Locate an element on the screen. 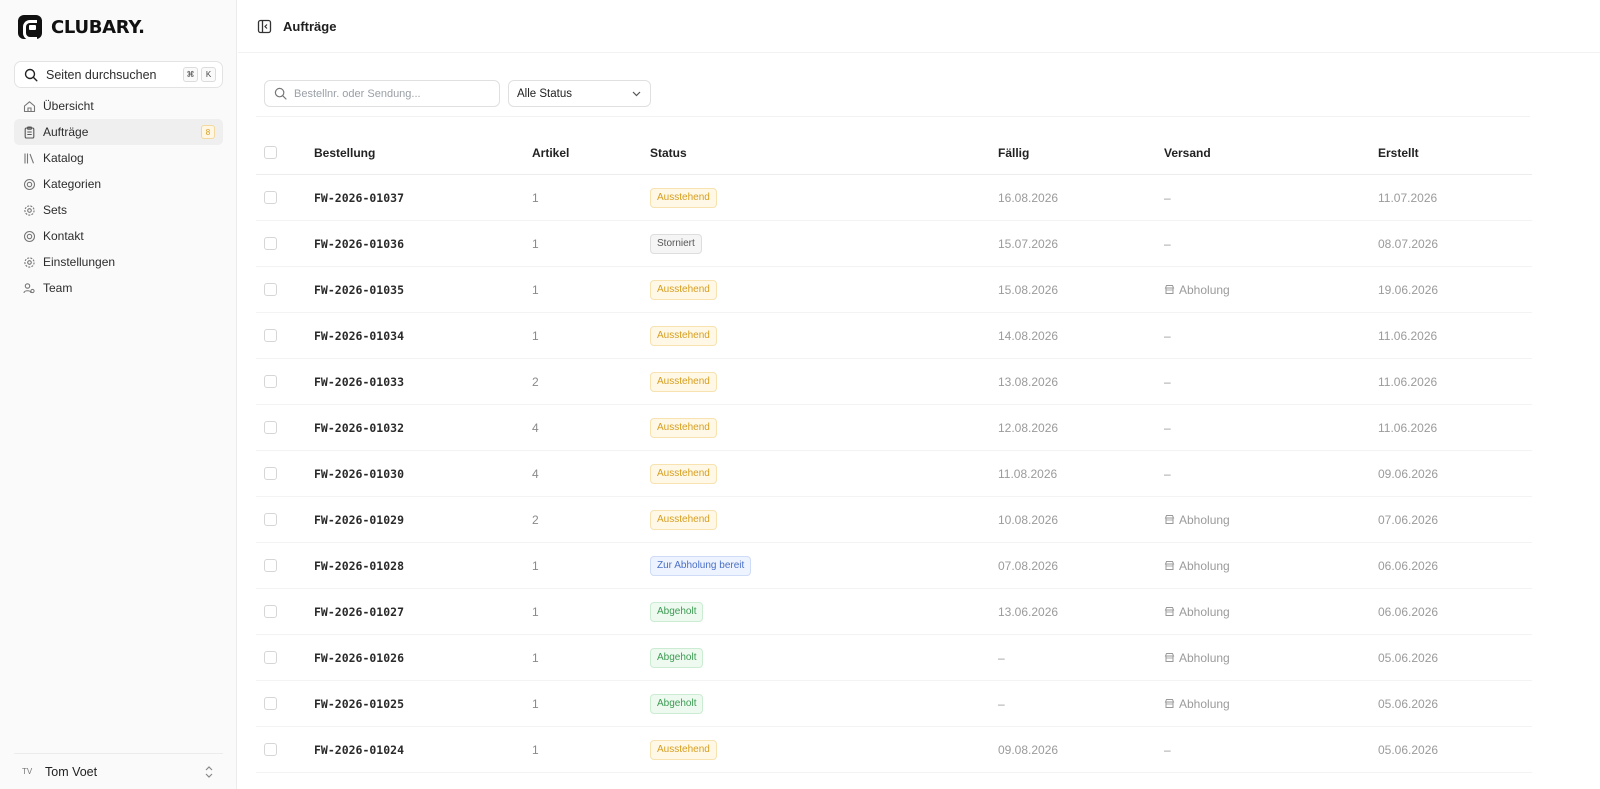  page-header: Aufträge is located at coordinates (919, 26).